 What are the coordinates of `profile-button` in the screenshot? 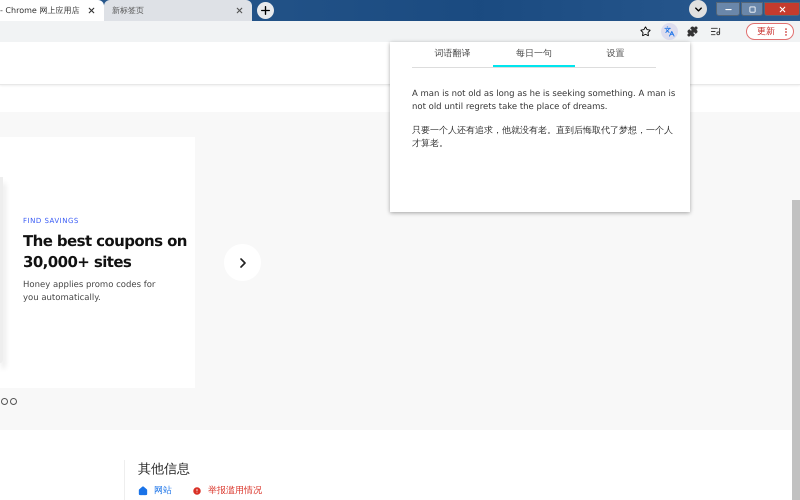 It's located at (698, 9).